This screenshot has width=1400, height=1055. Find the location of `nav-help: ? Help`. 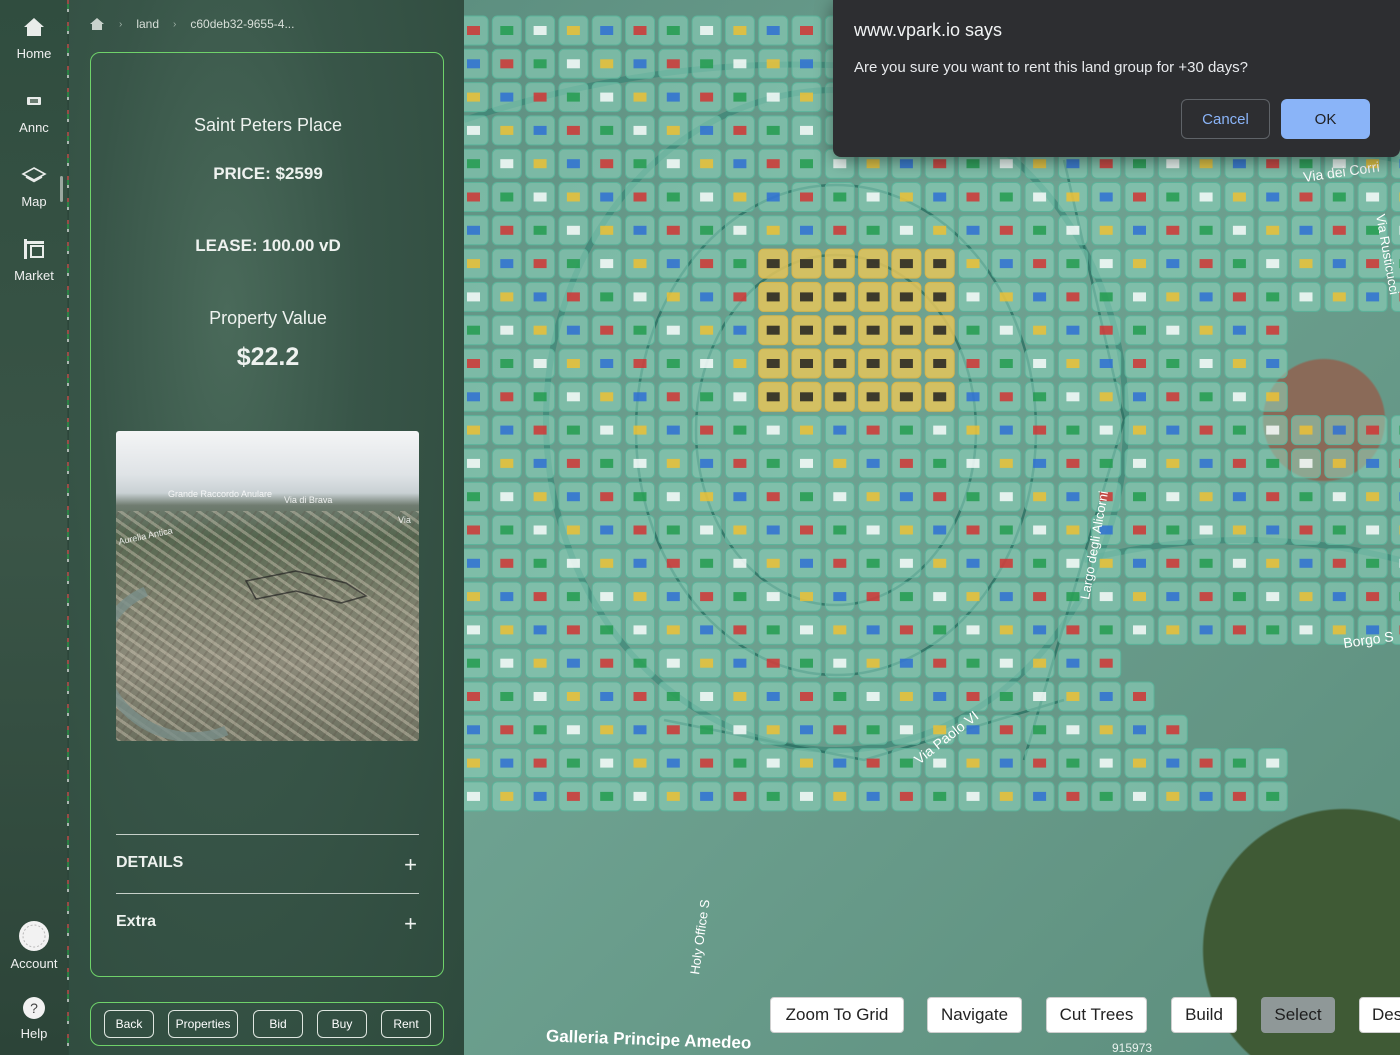

nav-help: ? Help is located at coordinates (34, 1018).